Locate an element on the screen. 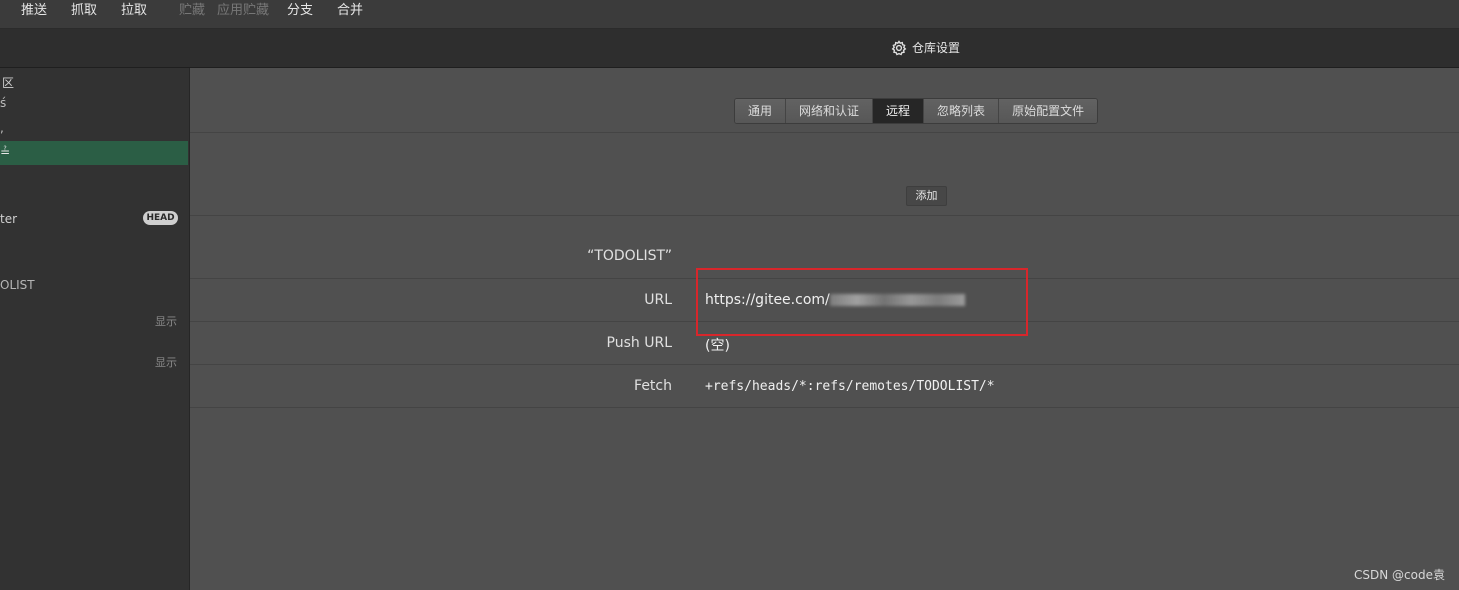  stash-button: 贮藏 is located at coordinates (192, 11).